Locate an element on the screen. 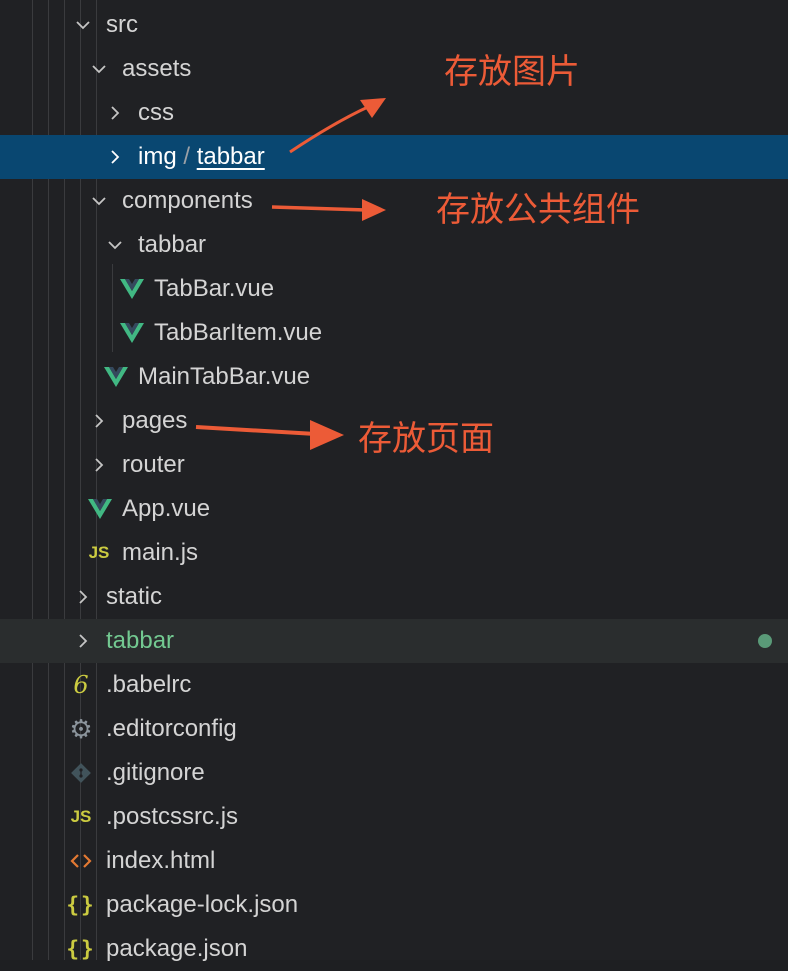 The height and width of the screenshot is (971, 788). compact-folder-label: img / tabbar is located at coordinates (201, 157).